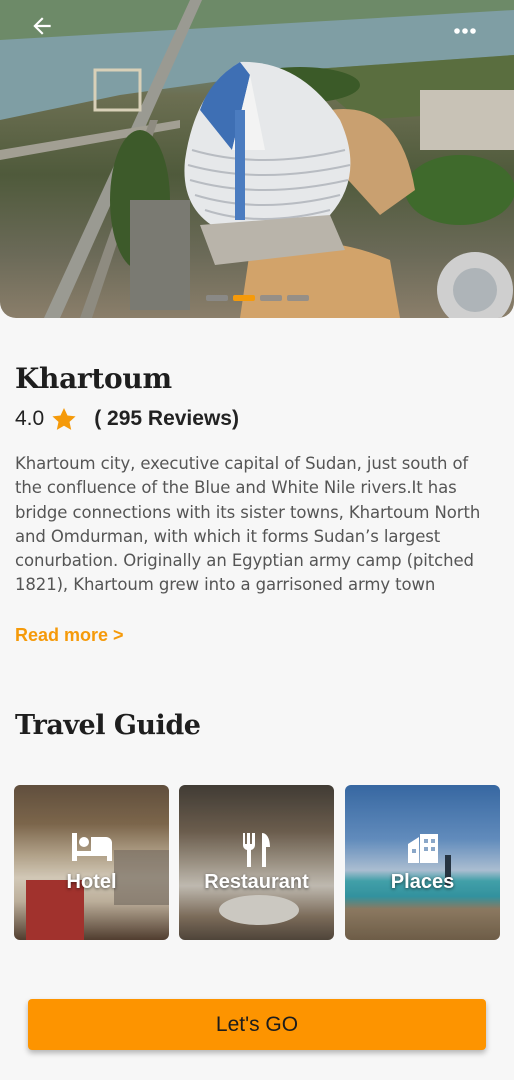 Image resolution: width=514 pixels, height=1080 pixels. What do you see at coordinates (257, 298) in the screenshot?
I see `carousel-indicator` at bounding box center [257, 298].